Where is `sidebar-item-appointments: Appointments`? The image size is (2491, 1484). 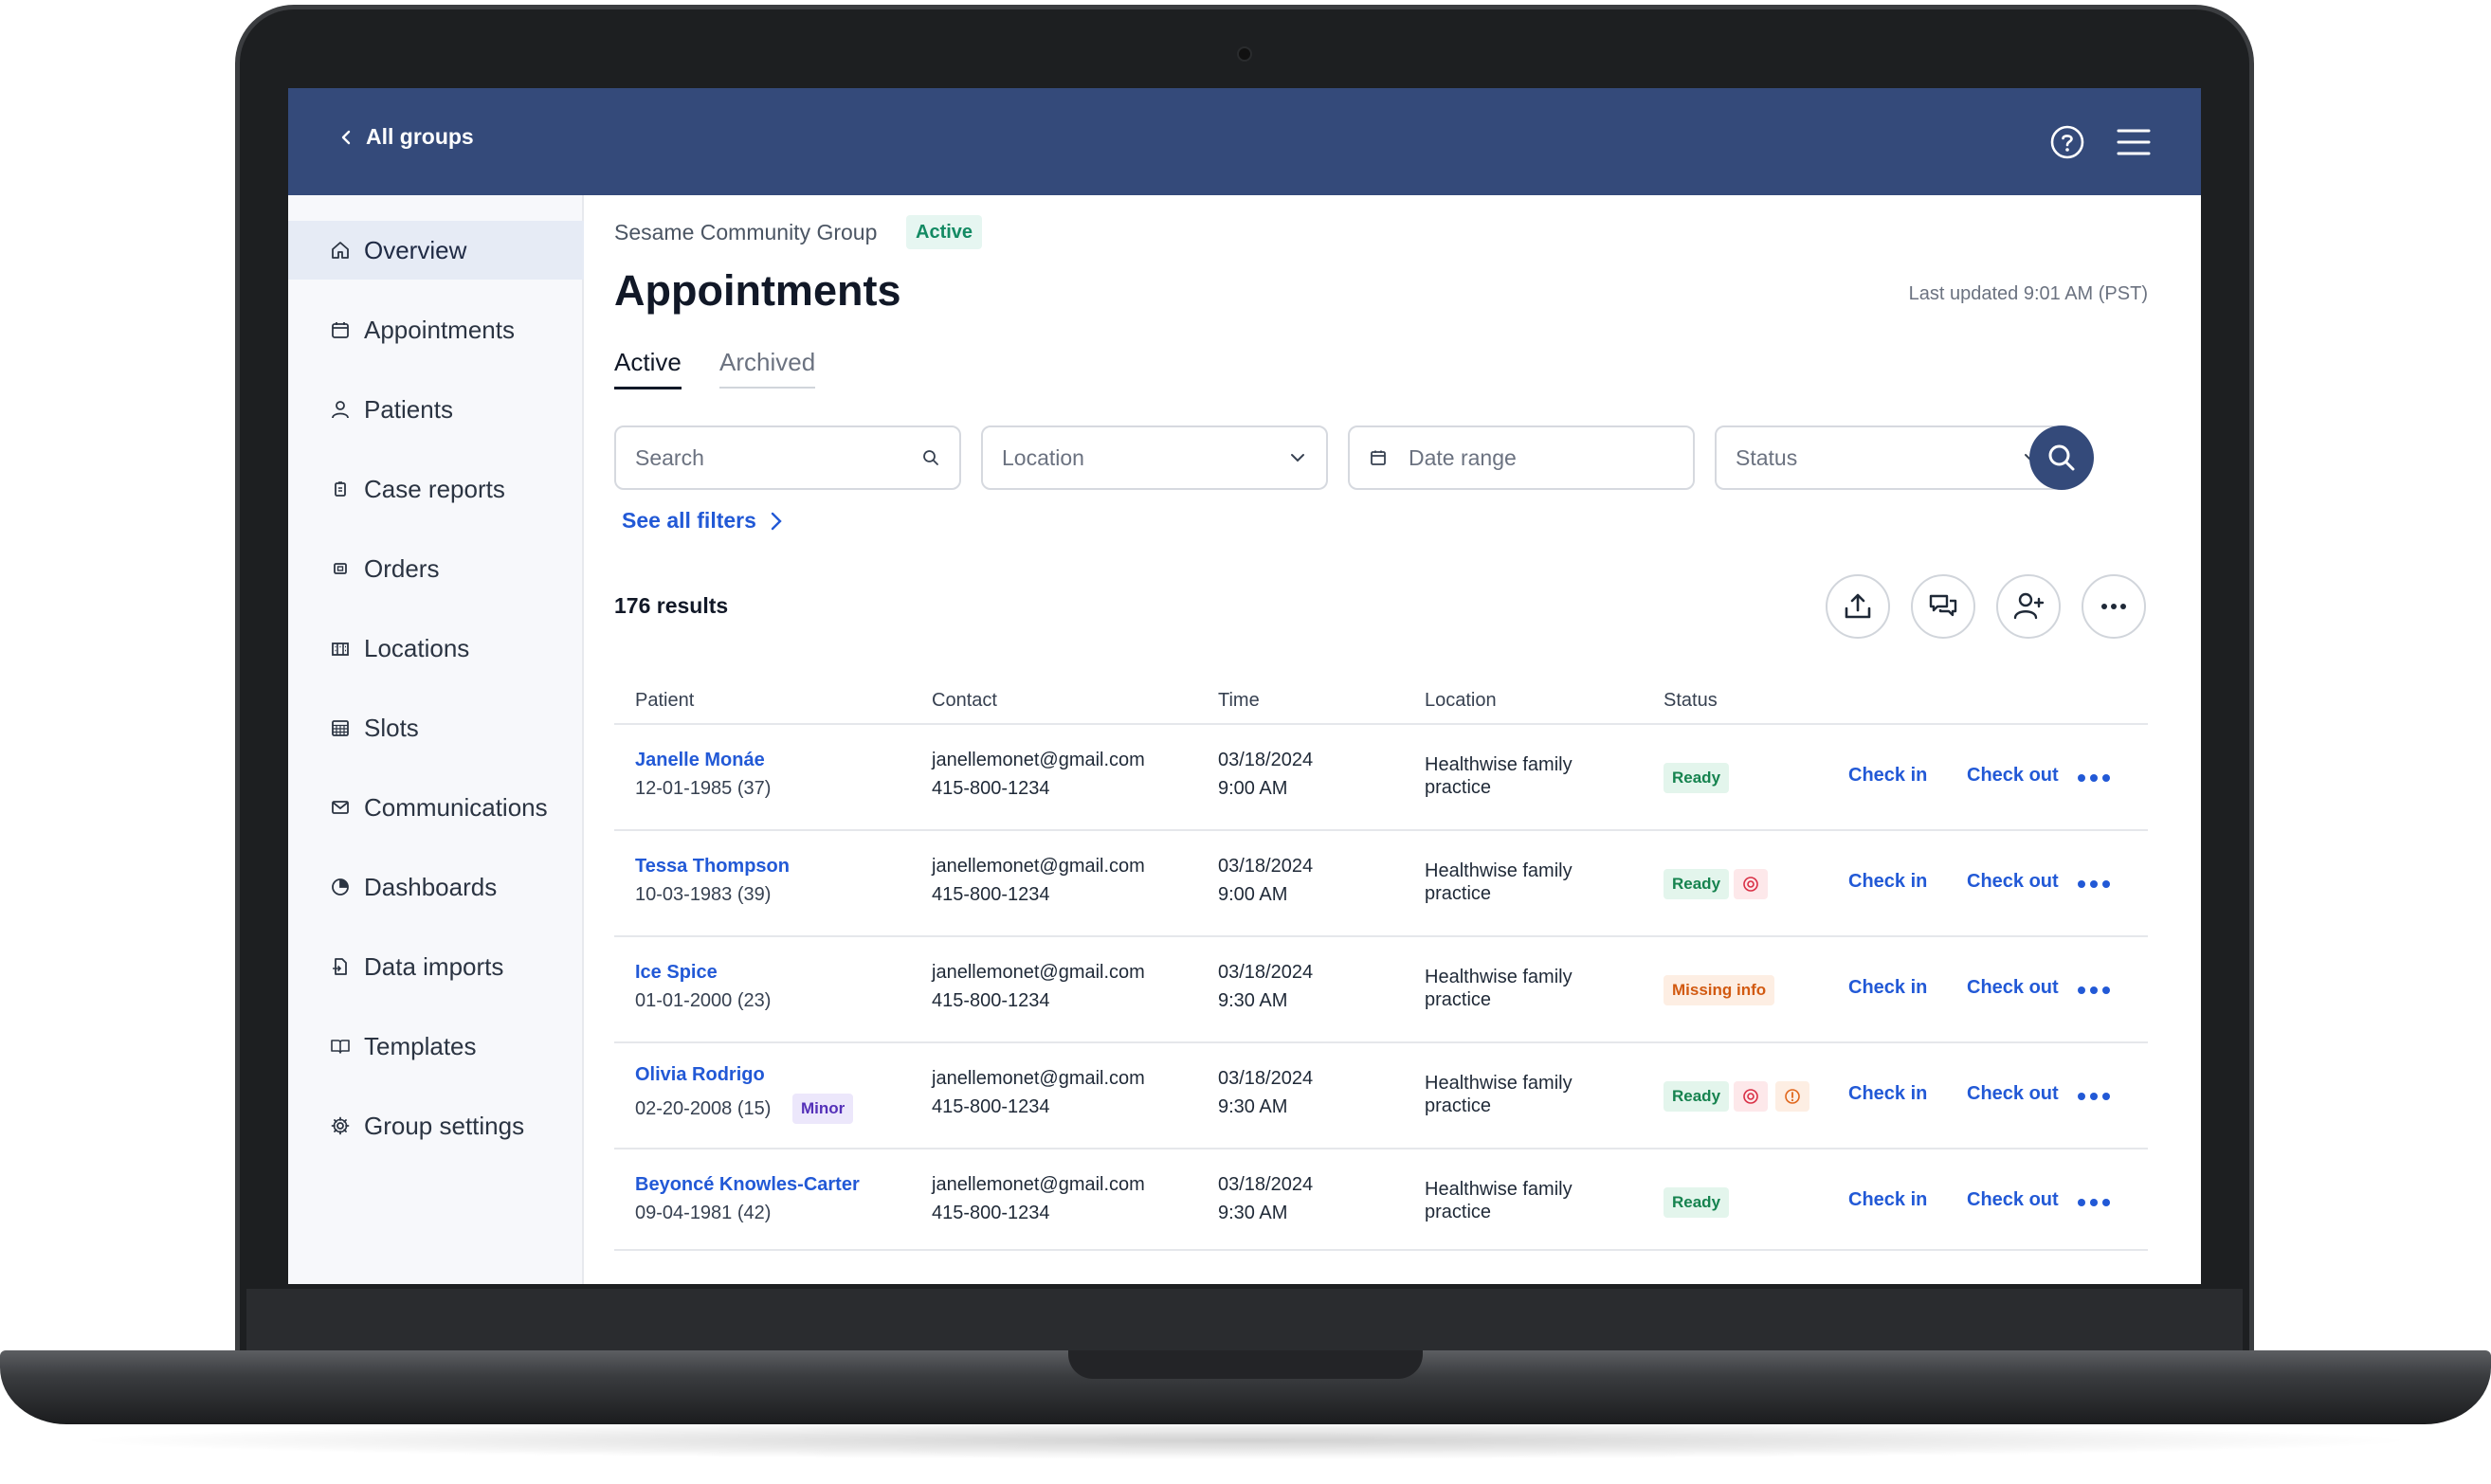
sidebar-item-appointments: Appointments is located at coordinates (436, 329).